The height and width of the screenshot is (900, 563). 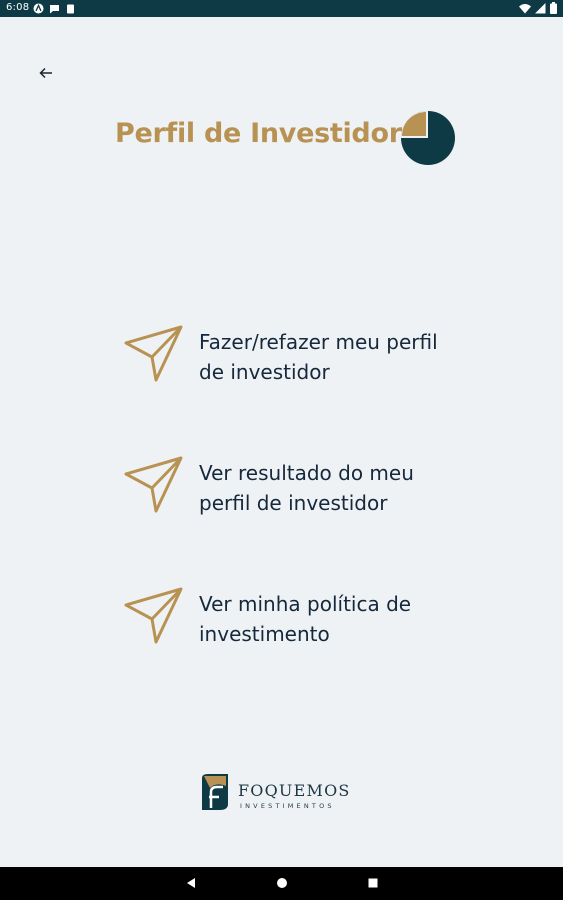 I want to click on foquemos-mark-icon, so click(x=215, y=792).